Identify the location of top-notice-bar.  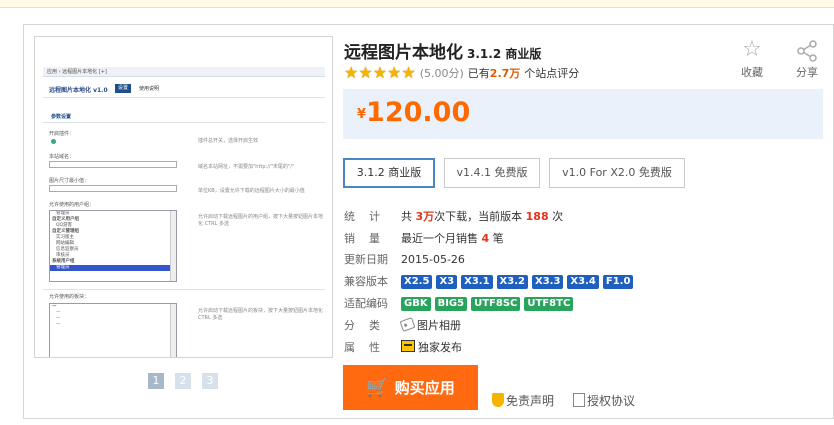
(417, 4).